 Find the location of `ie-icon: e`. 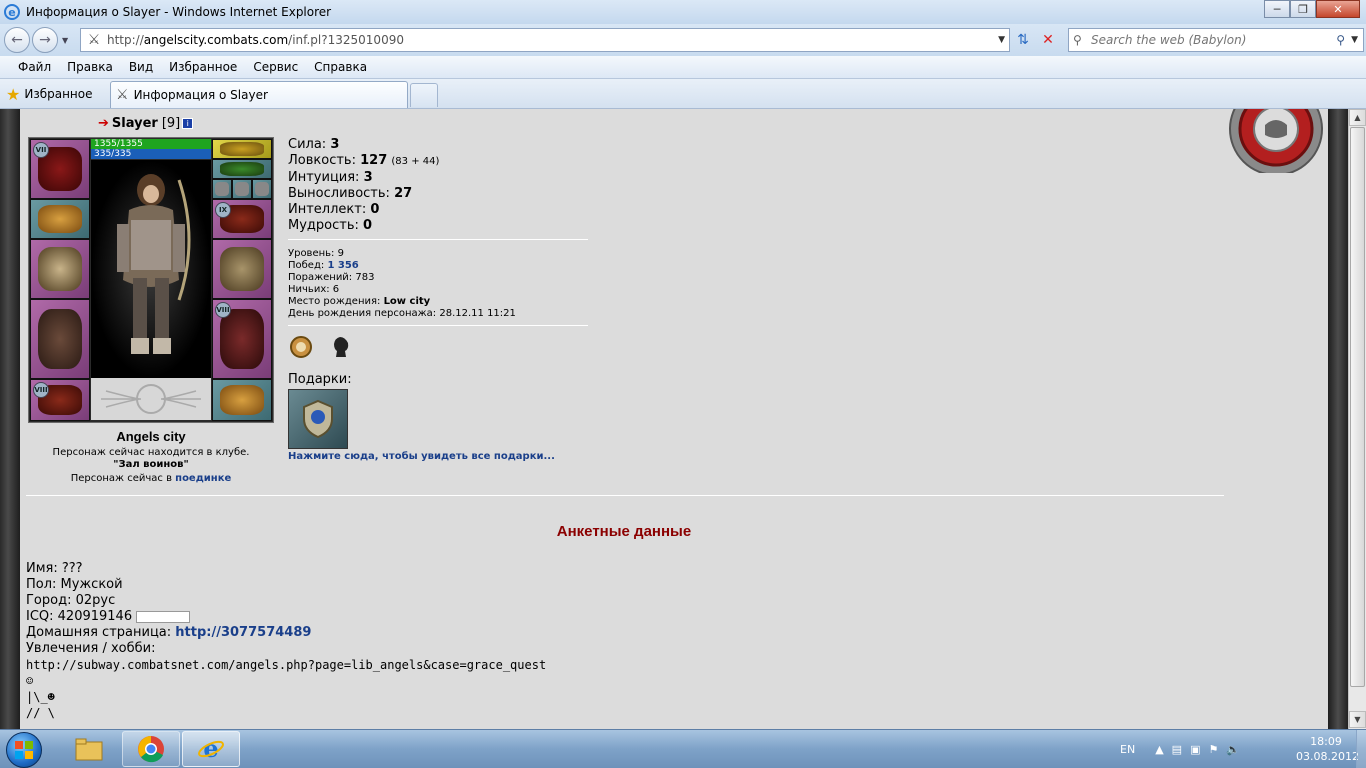

ie-icon: e is located at coordinates (211, 749).